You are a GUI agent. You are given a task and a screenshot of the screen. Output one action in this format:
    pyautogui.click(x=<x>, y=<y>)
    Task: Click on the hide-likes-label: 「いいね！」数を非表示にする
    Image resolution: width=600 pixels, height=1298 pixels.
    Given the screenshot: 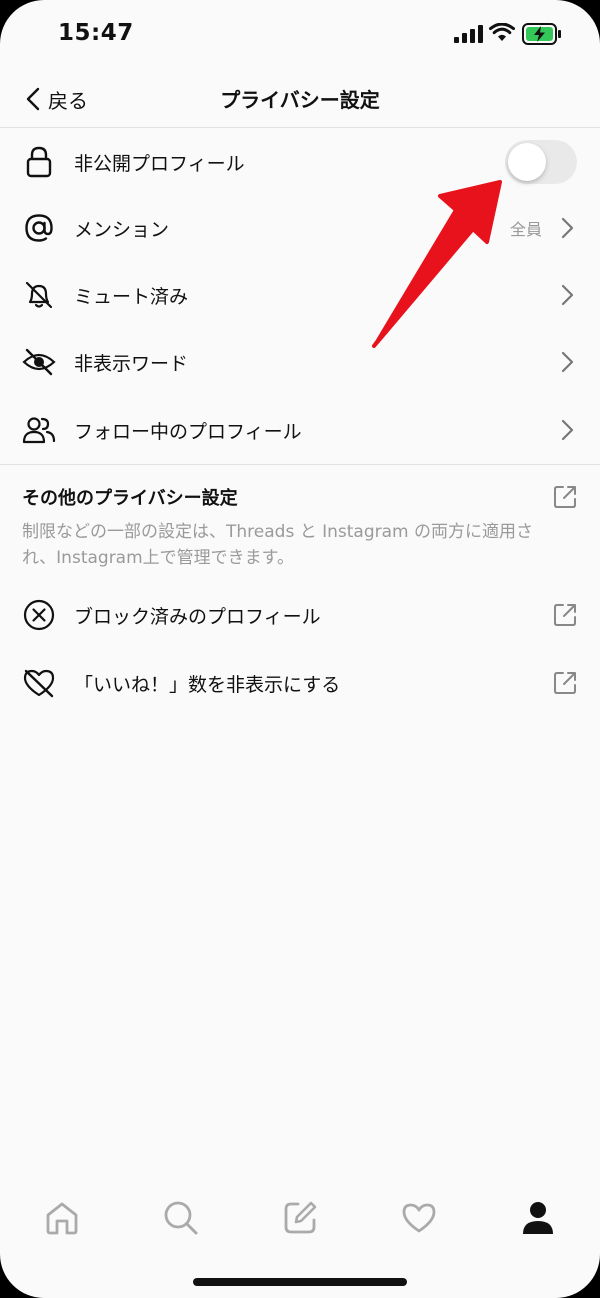 What is the action you would take?
    pyautogui.click(x=207, y=684)
    